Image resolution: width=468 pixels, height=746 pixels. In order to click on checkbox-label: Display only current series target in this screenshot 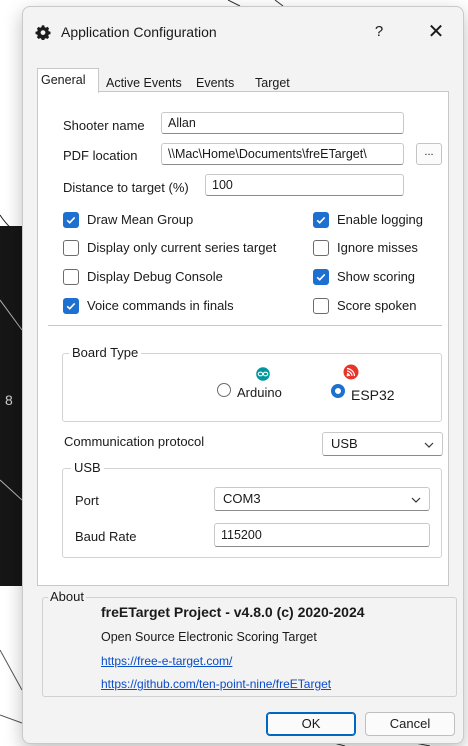, I will do `click(182, 247)`.